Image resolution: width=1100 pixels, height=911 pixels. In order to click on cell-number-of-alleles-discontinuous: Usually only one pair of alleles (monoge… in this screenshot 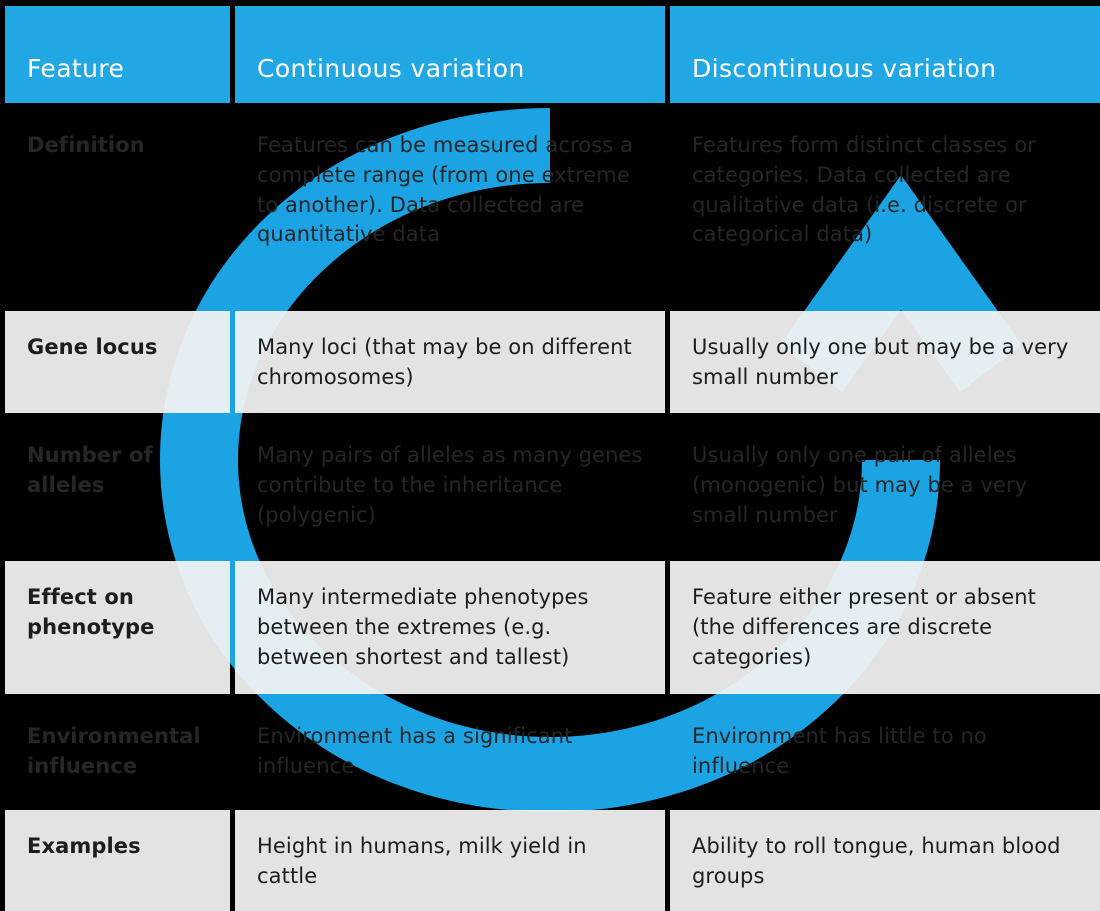, I will do `click(860, 485)`.